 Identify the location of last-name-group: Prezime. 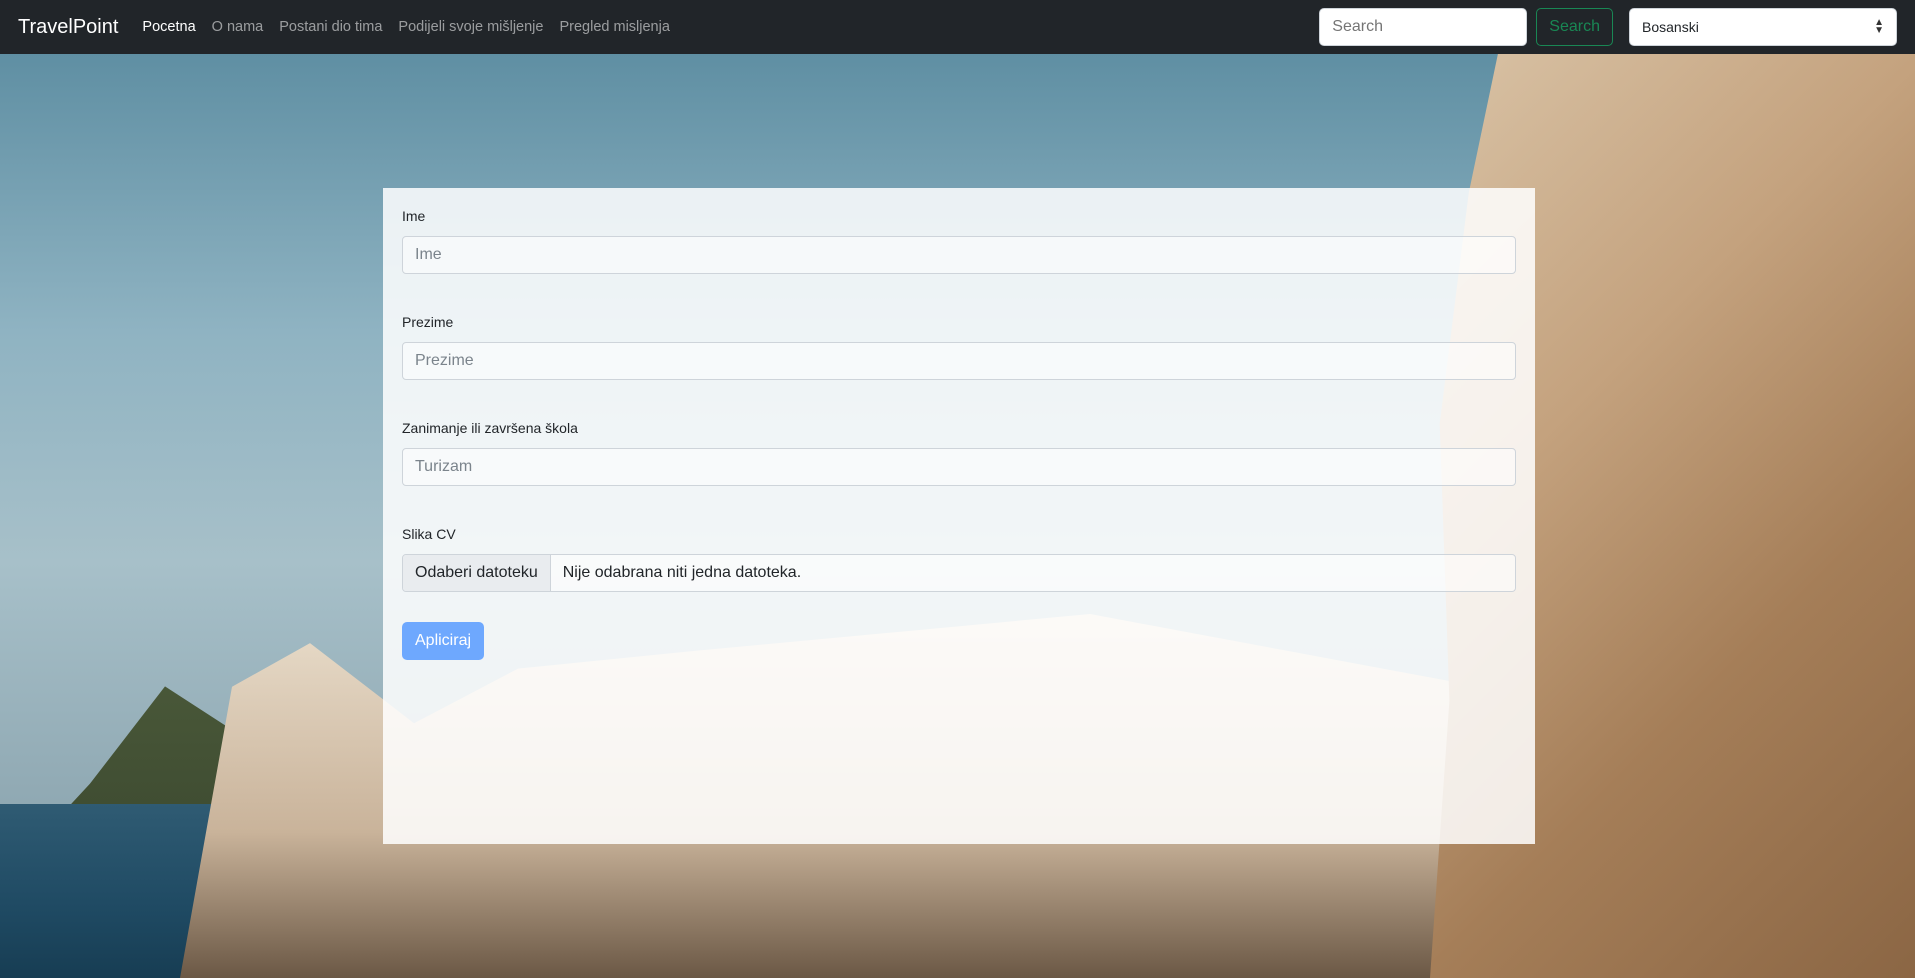
(959, 347).